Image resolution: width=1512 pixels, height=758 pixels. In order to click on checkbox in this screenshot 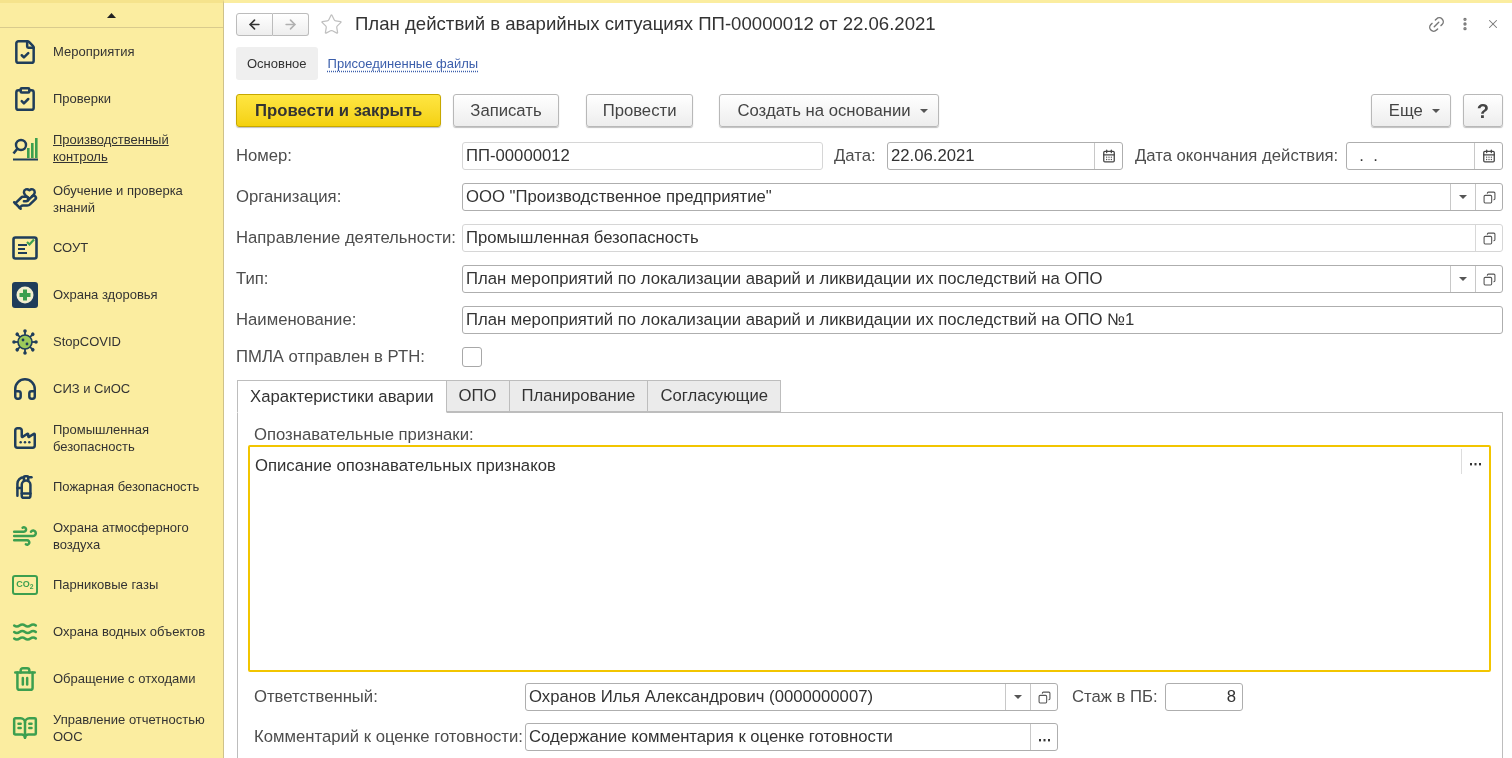, I will do `click(472, 357)`.